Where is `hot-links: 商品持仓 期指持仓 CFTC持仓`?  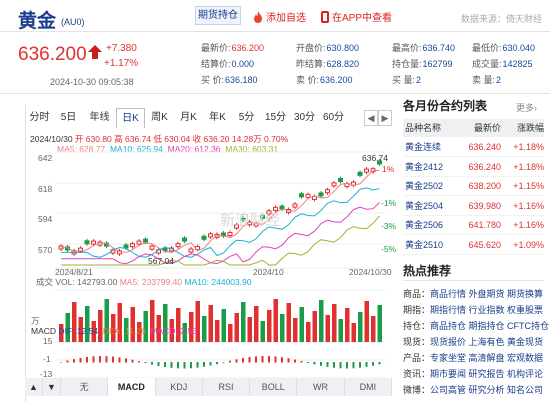
hot-links: 商品持仓 期指持仓 CFTC持仓 is located at coordinates (489, 326).